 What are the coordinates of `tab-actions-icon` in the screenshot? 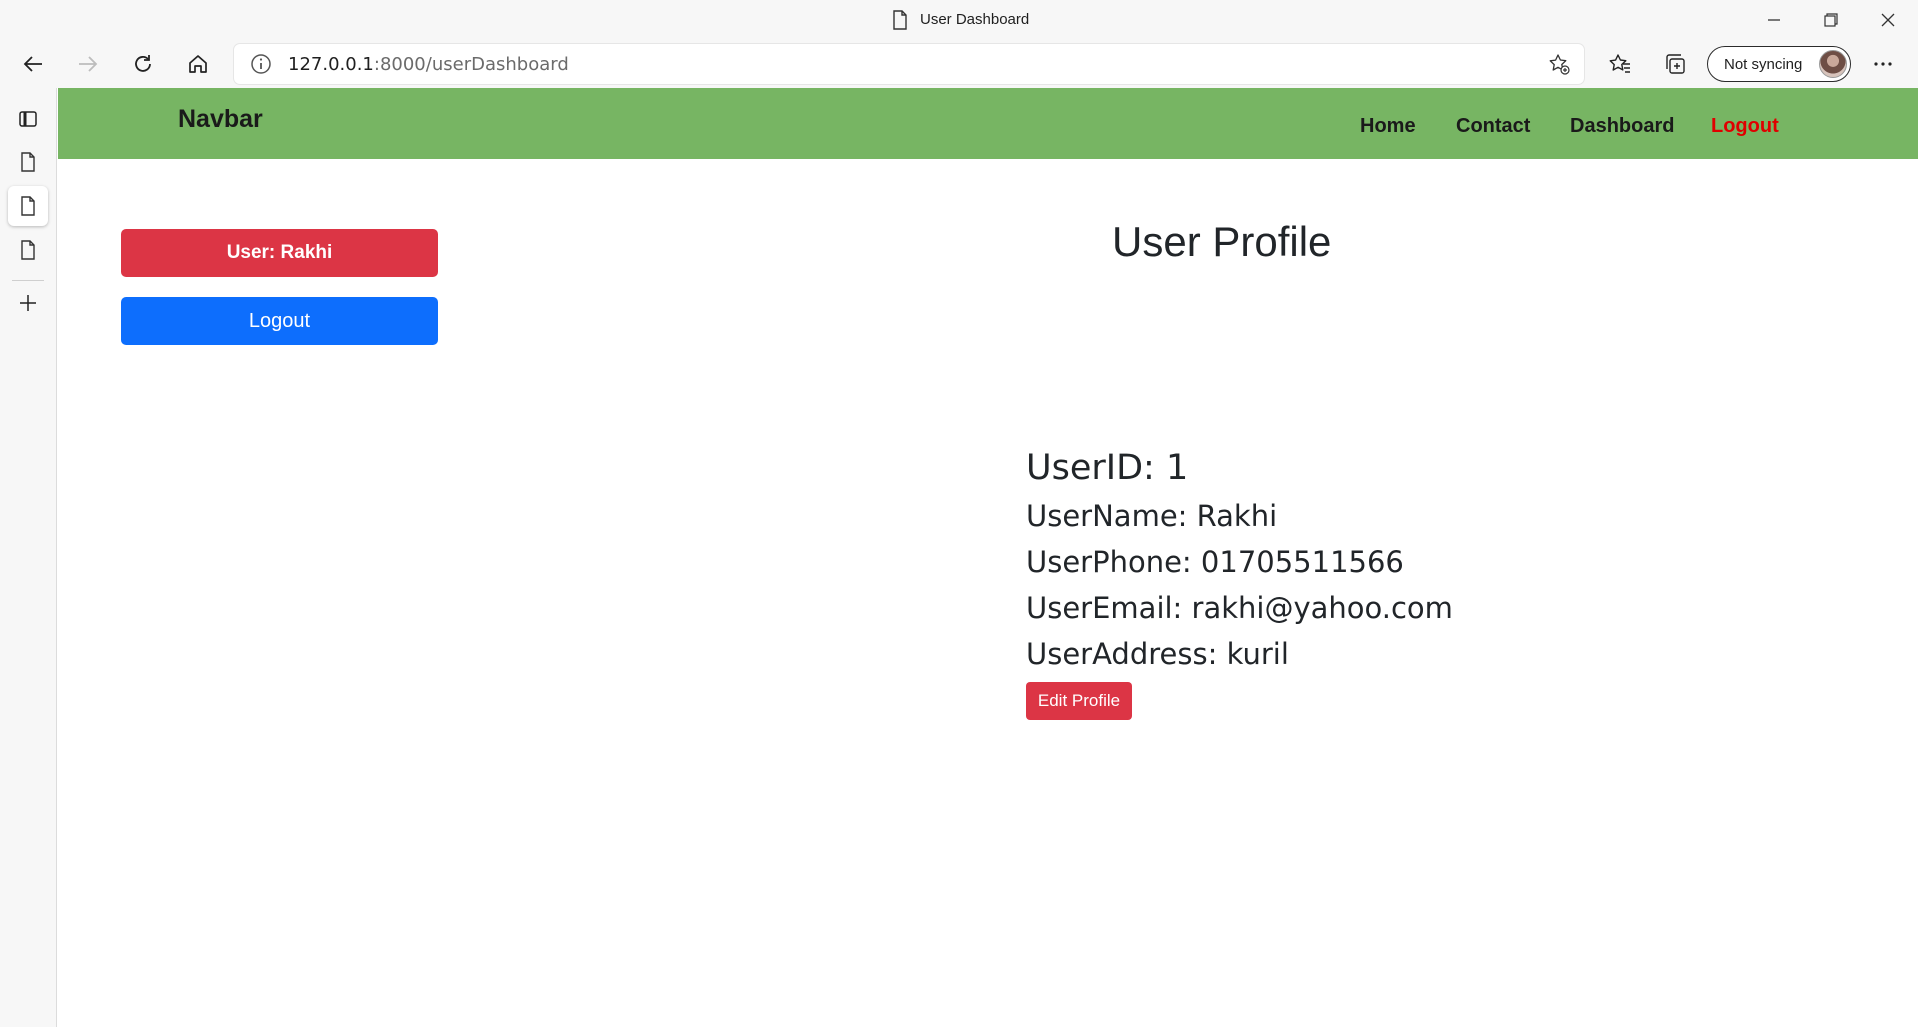 It's located at (28, 119).